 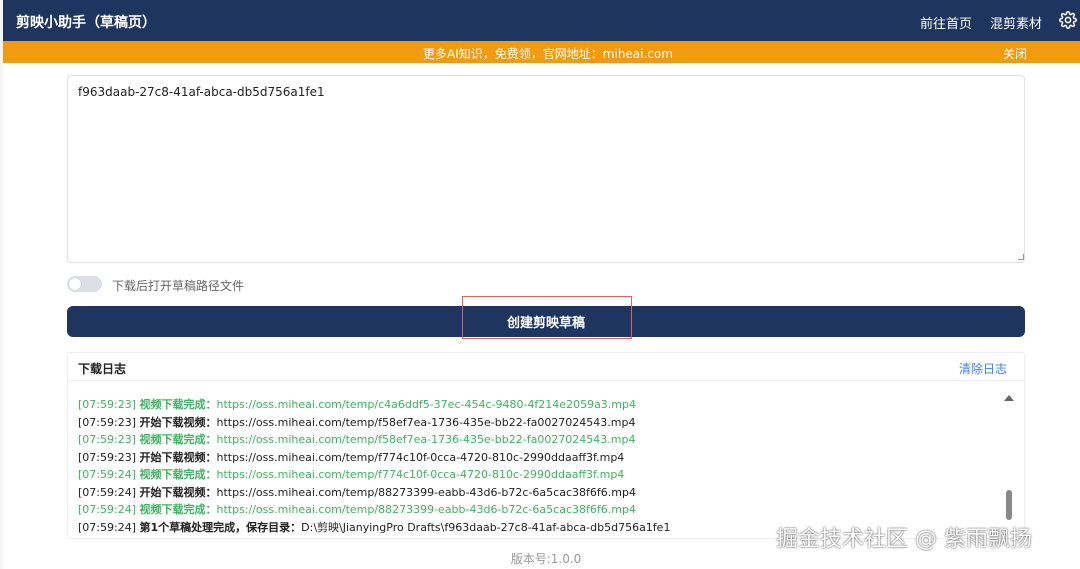 What do you see at coordinates (548, 54) in the screenshot?
I see `banner-text: 更多AI知识，免费领，官网地址：miheai.com` at bounding box center [548, 54].